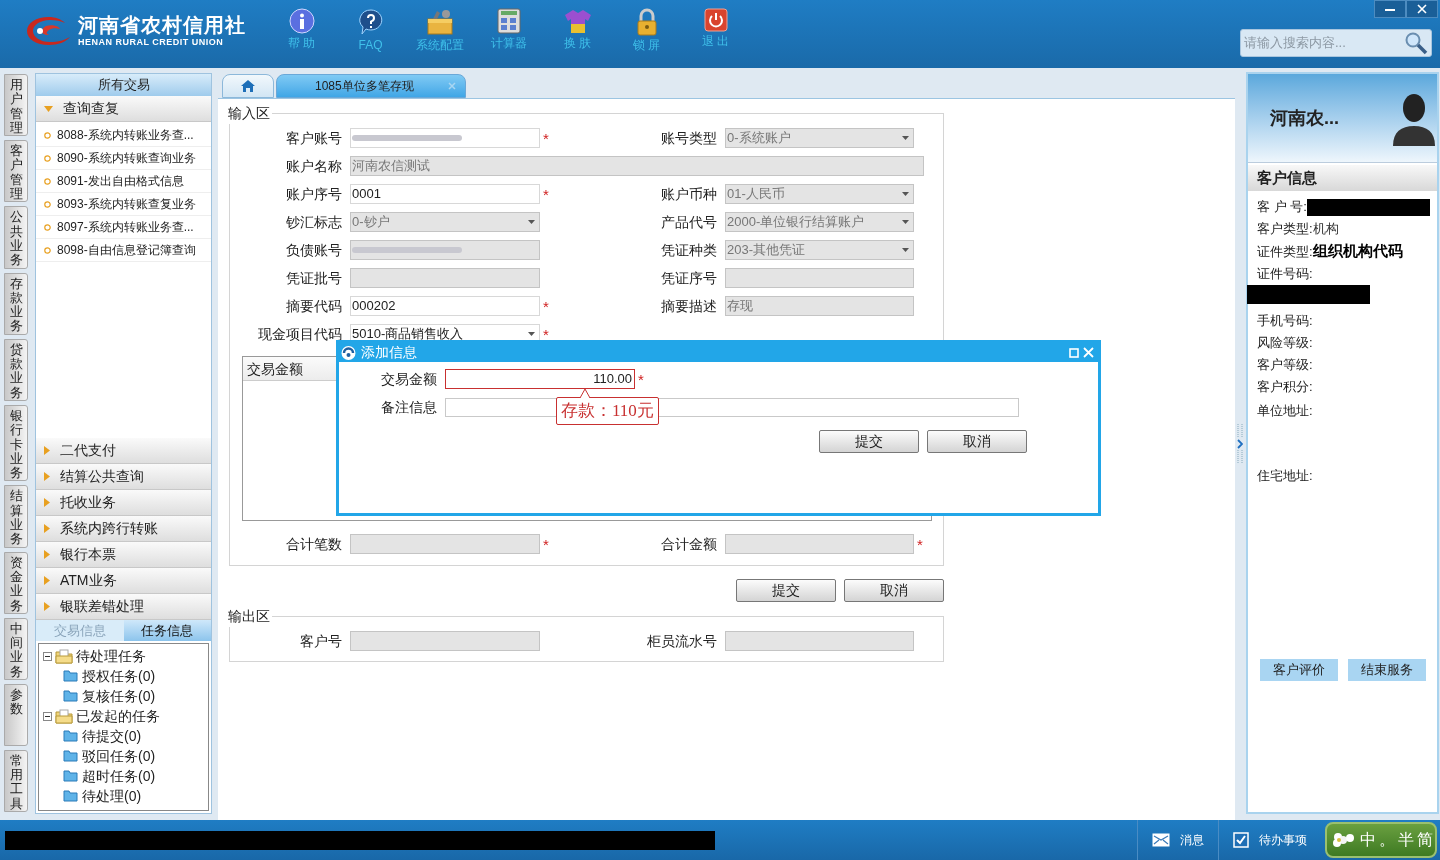 Image resolution: width=1440 pixels, height=860 pixels. I want to click on form-button: 取消, so click(894, 590).